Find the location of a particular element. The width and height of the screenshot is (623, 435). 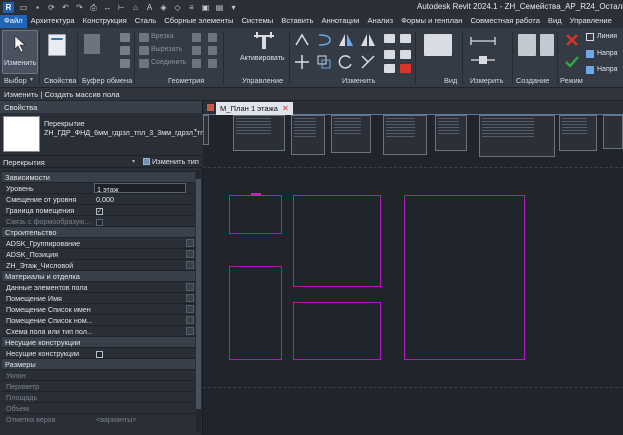

room-bounding-checkbox: ✓ is located at coordinates (99, 211).